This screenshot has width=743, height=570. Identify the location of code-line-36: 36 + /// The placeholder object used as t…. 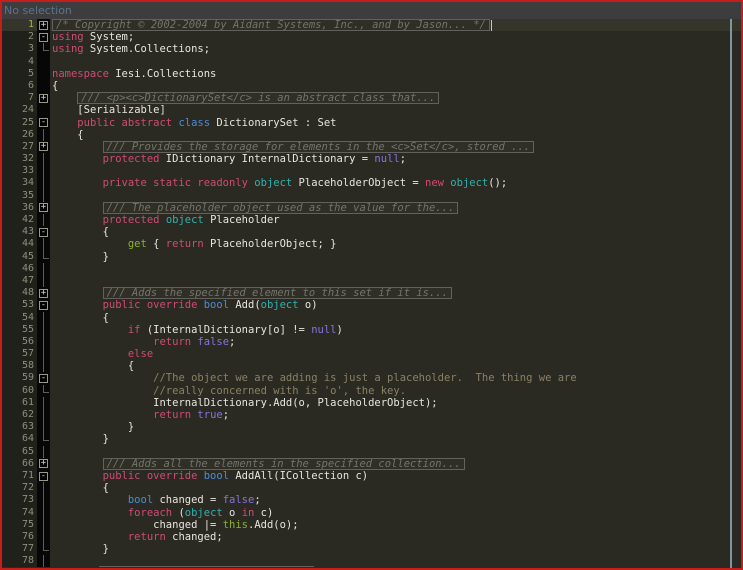
(371, 207).